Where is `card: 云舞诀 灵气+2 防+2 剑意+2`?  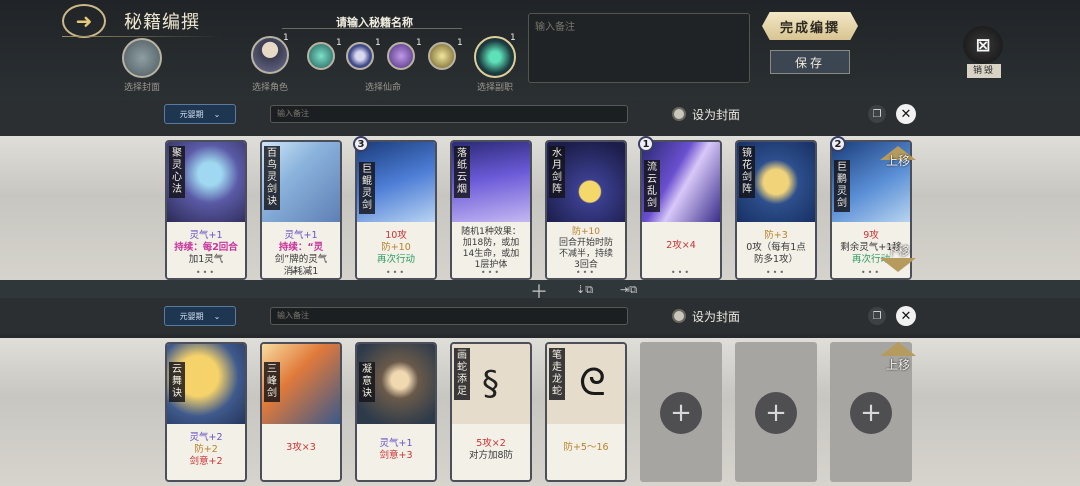 card: 云舞诀 灵气+2 防+2 剑意+2 is located at coordinates (206, 412).